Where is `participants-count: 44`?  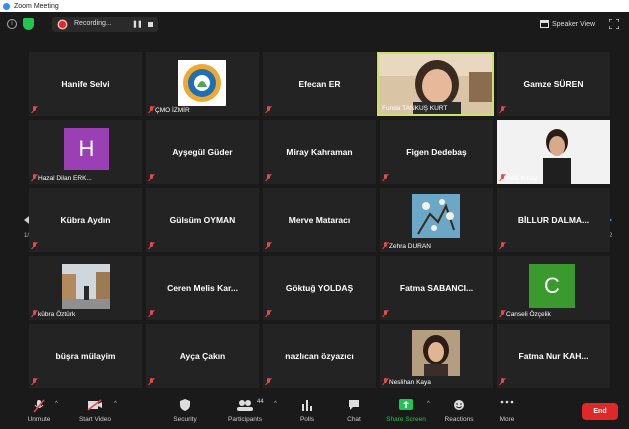 participants-count: 44 is located at coordinates (260, 402).